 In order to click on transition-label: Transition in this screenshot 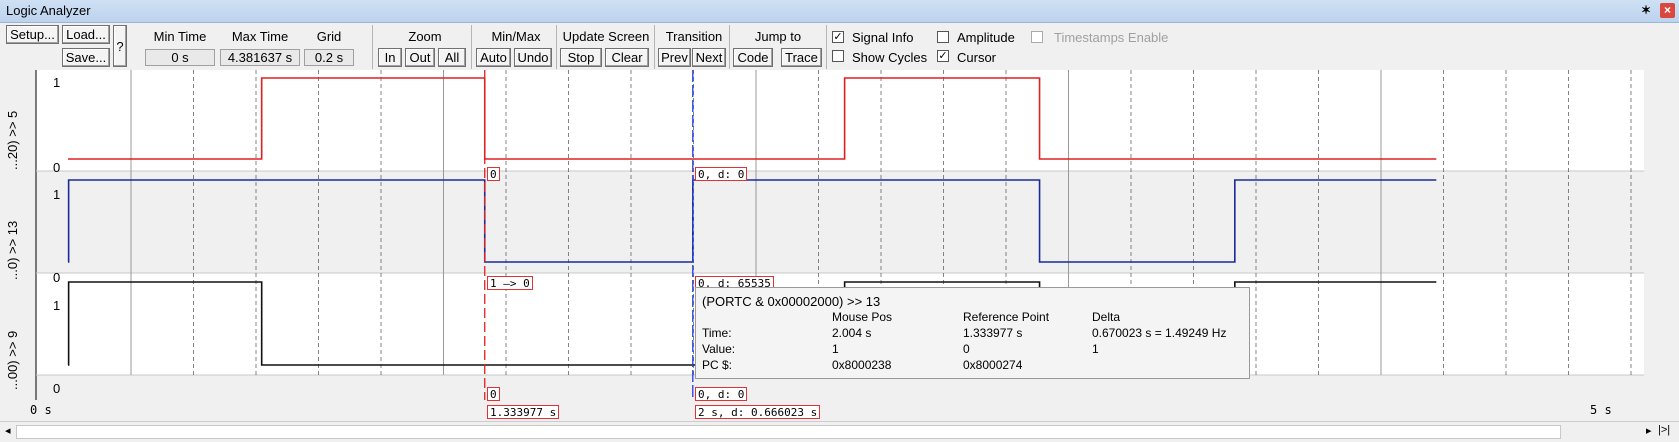, I will do `click(694, 36)`.